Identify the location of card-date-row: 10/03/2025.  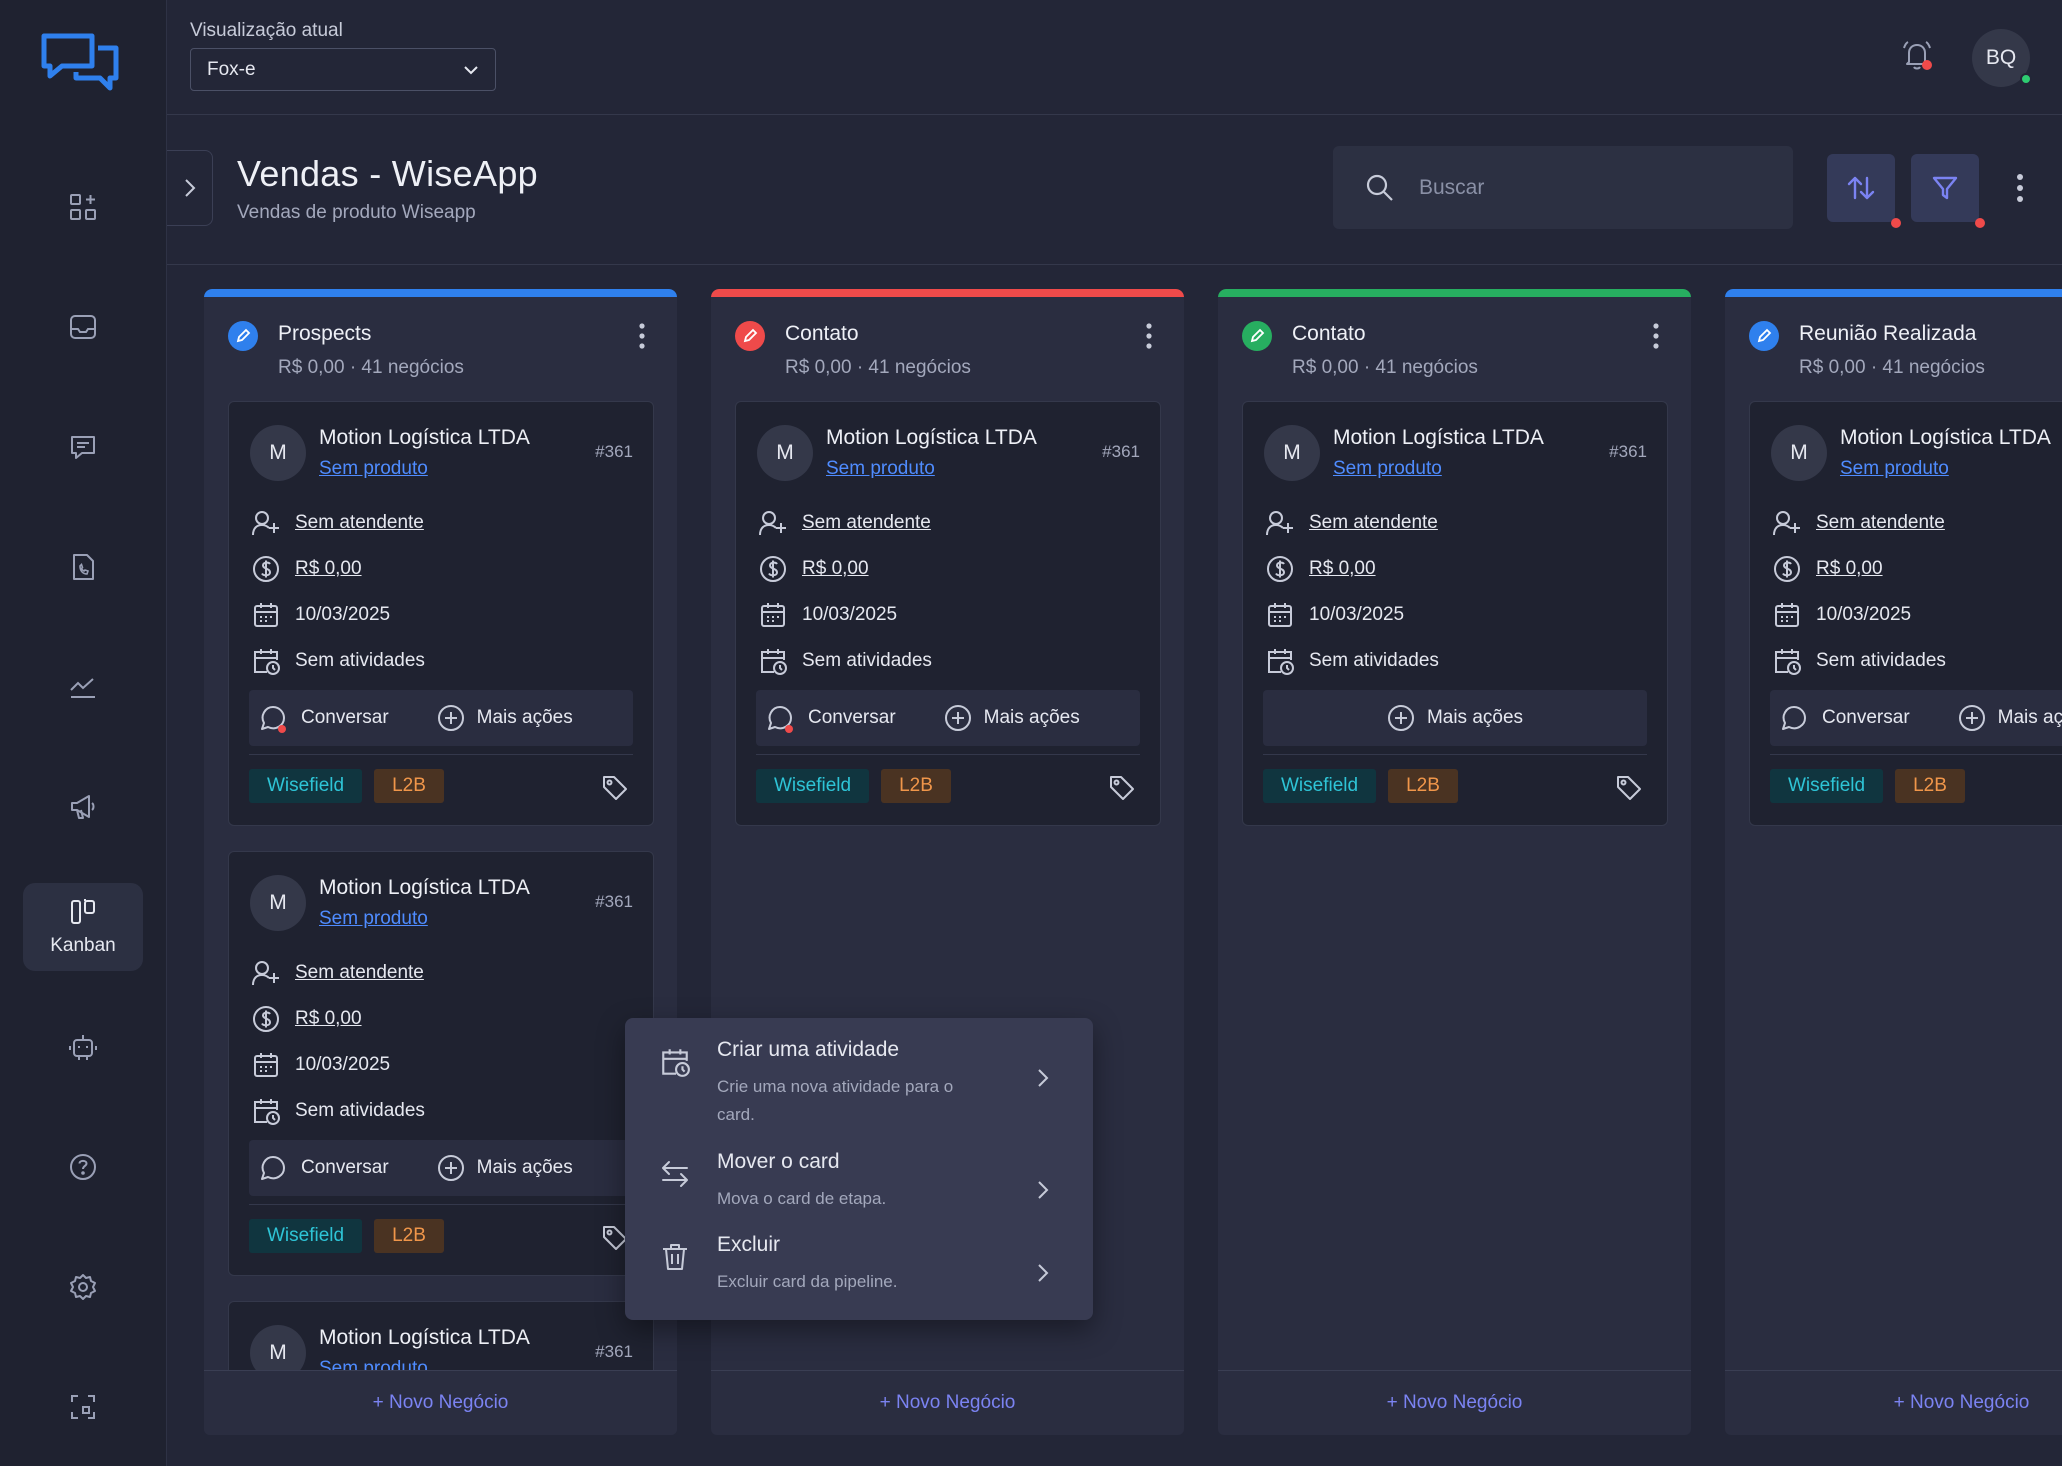
(320, 615).